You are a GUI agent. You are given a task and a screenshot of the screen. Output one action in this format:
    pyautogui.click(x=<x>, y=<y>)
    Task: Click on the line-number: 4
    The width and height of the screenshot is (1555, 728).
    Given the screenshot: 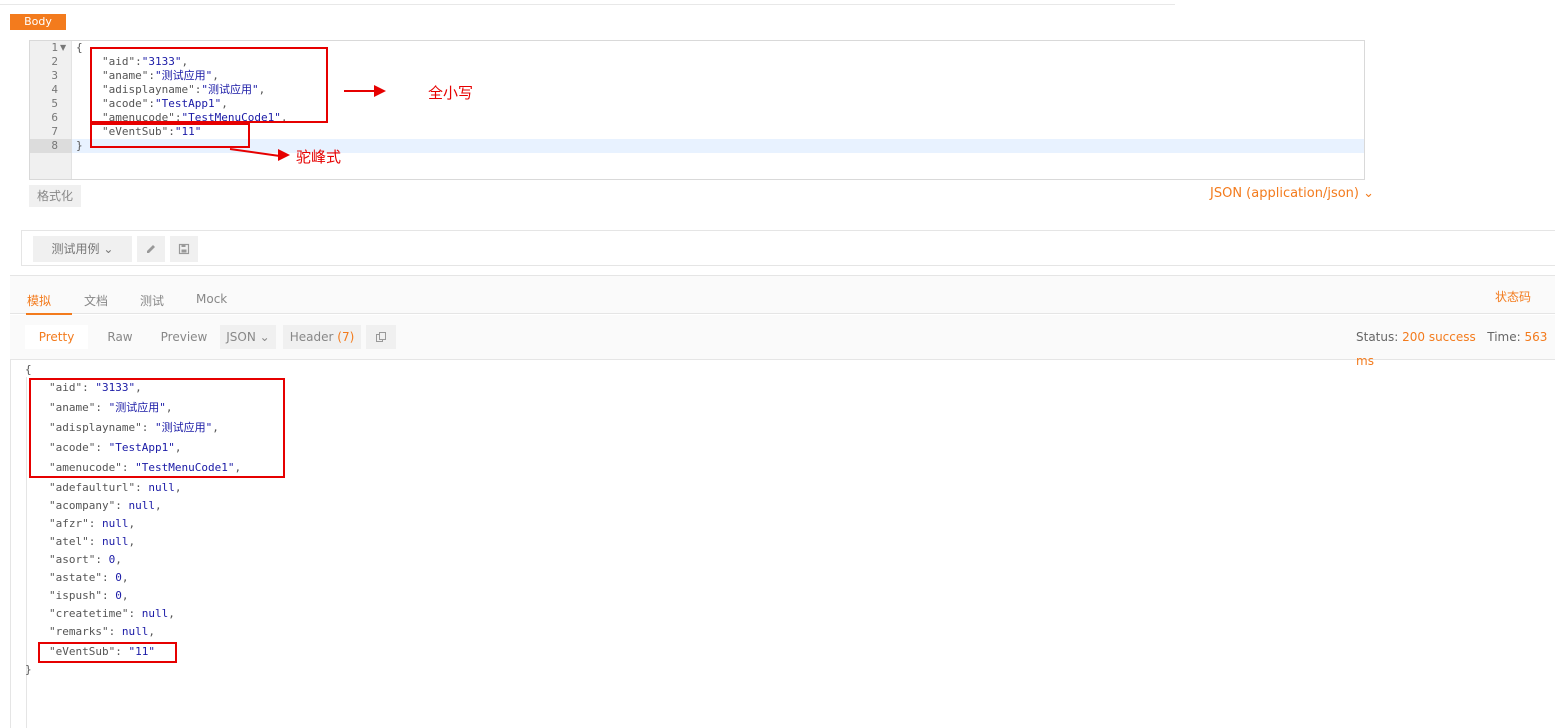 What is the action you would take?
    pyautogui.click(x=54, y=89)
    